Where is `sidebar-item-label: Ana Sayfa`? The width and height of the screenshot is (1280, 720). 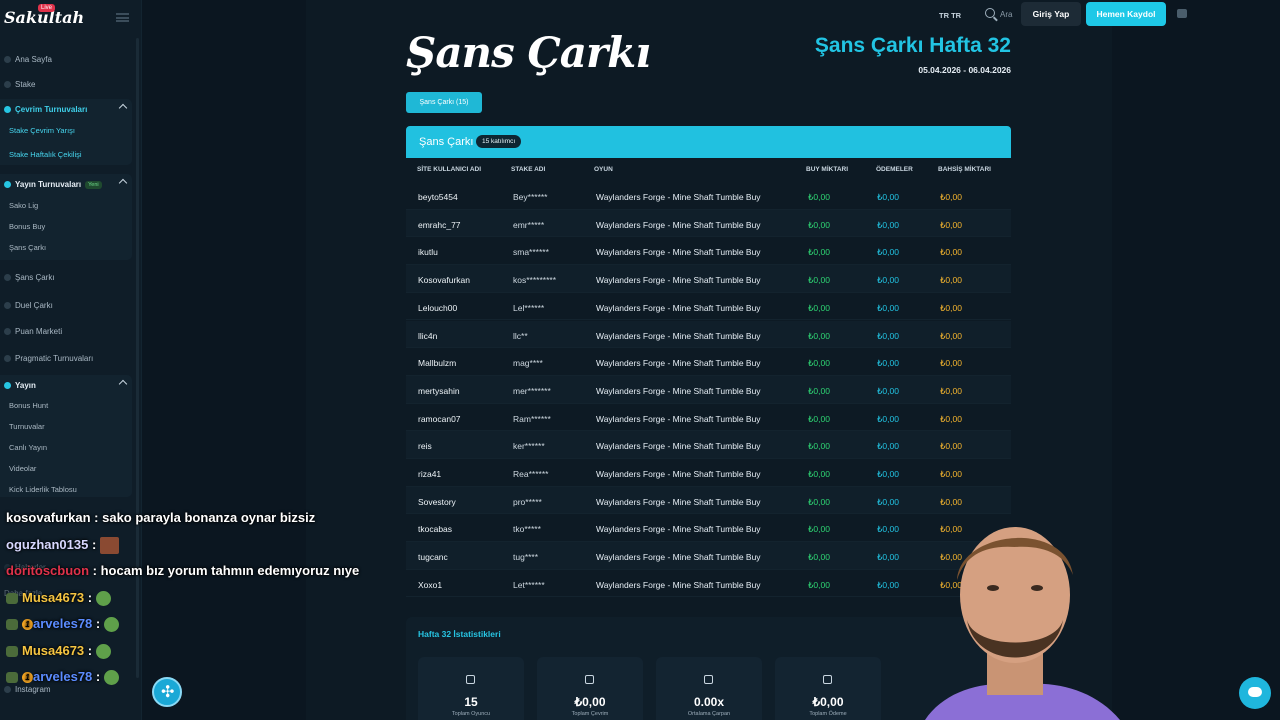
sidebar-item-label: Ana Sayfa is located at coordinates (33, 59).